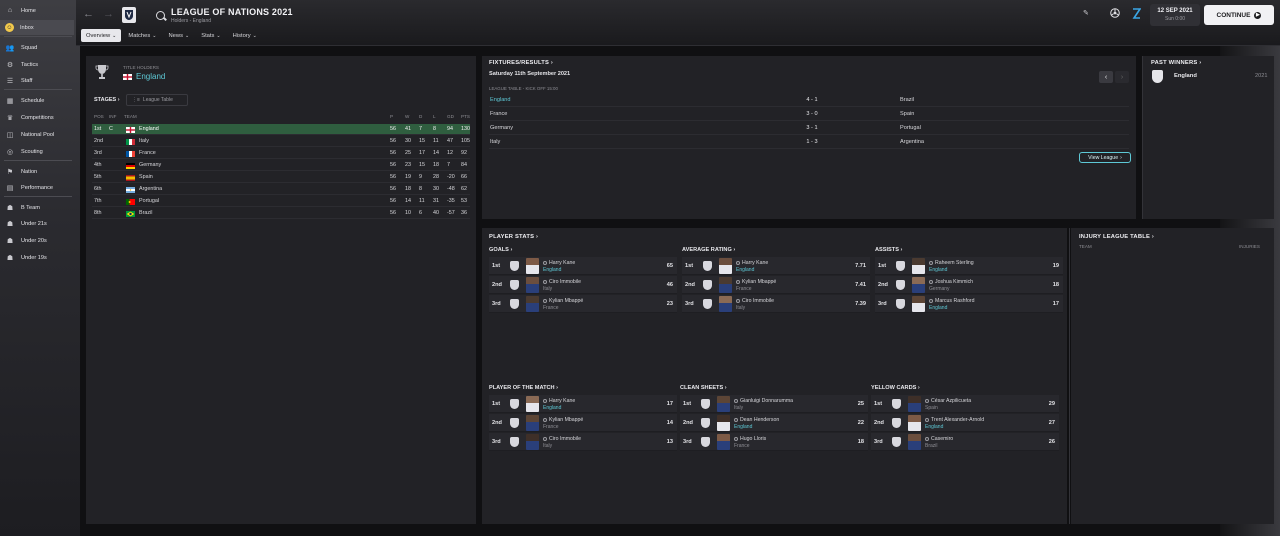 The width and height of the screenshot is (1280, 536). I want to click on stat-row: 2nd Ciro Immobile Italy 46, so click(583, 285).